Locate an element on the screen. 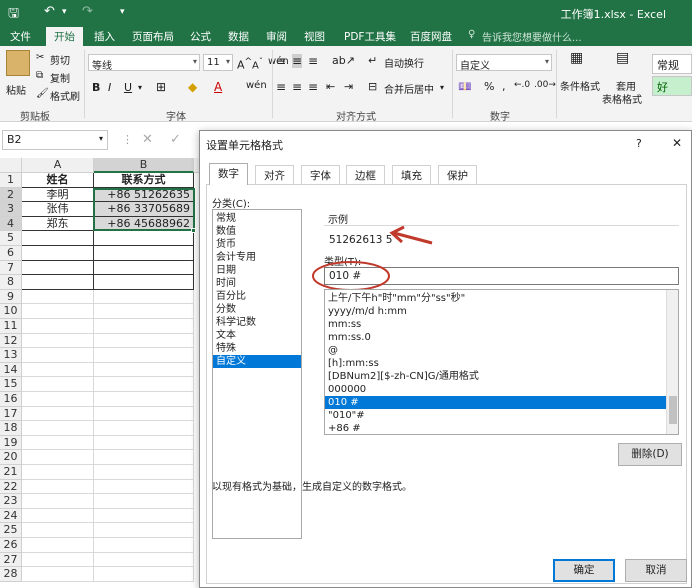 This screenshot has height=588, width=692. format-item: mm:ss is located at coordinates (495, 324).